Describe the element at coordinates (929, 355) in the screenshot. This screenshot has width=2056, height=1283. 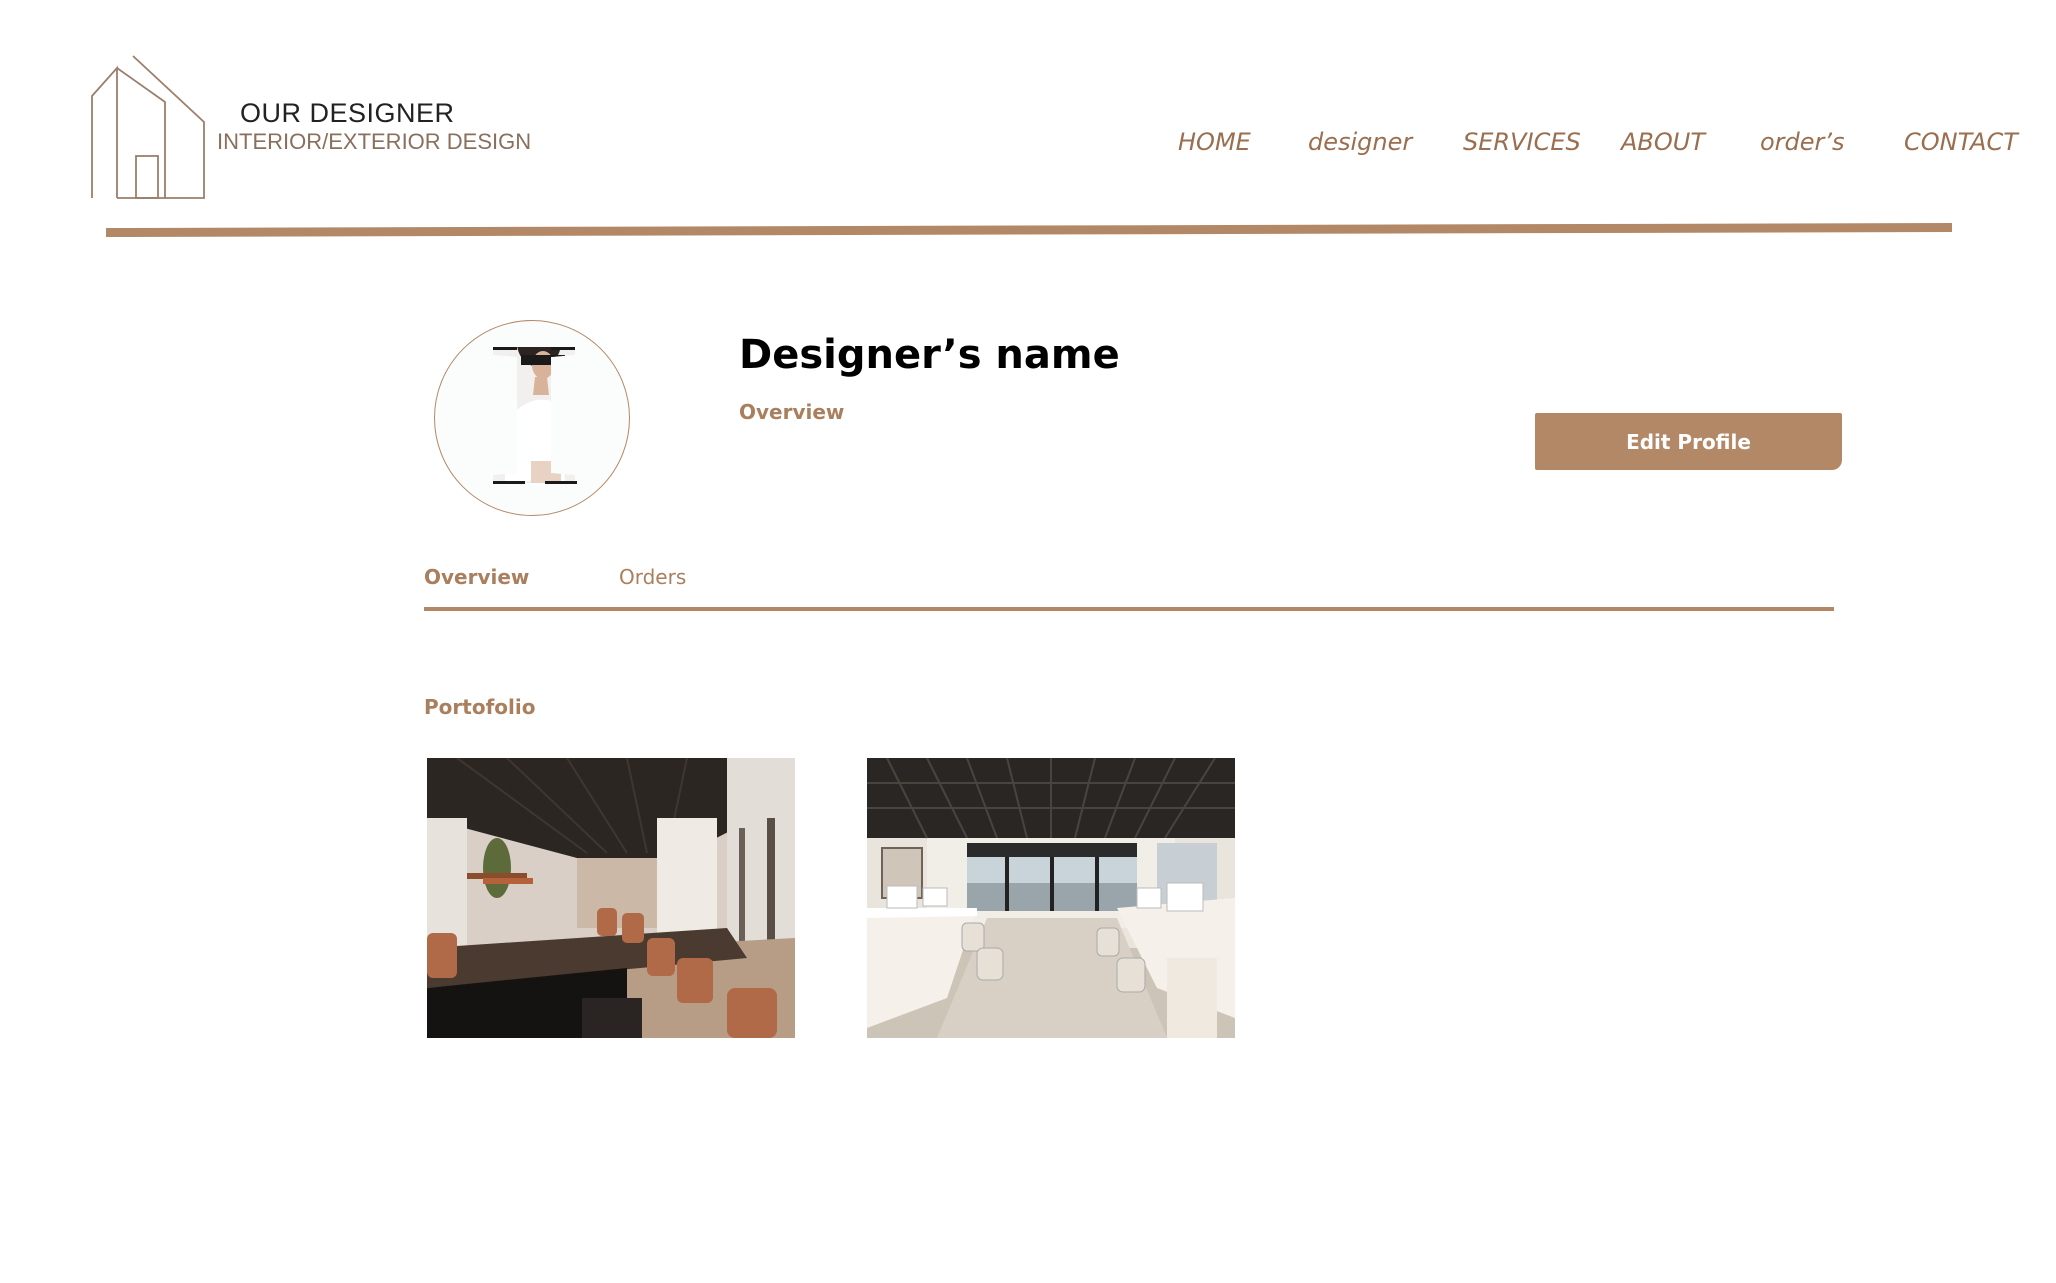
I see `designer-name: Designer’s name` at that location.